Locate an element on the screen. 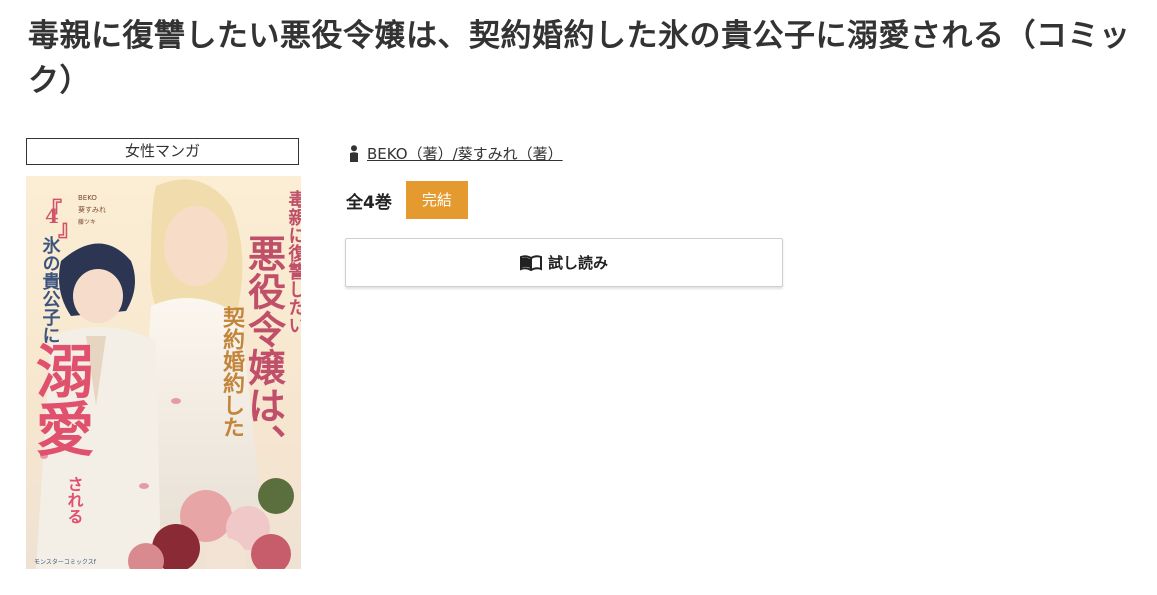 Image resolution: width=1157 pixels, height=595 pixels. open-book-icon is located at coordinates (530, 262).